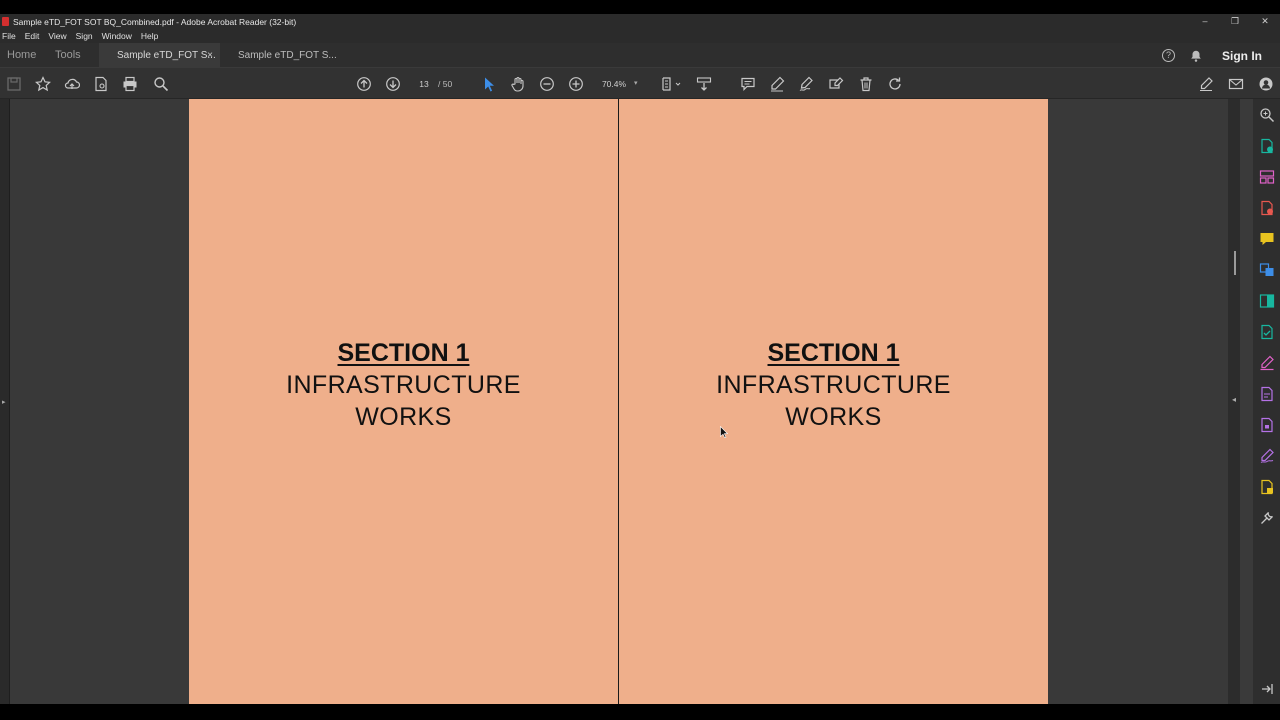  What do you see at coordinates (489, 84) in the screenshot?
I see `select-cursor-icon` at bounding box center [489, 84].